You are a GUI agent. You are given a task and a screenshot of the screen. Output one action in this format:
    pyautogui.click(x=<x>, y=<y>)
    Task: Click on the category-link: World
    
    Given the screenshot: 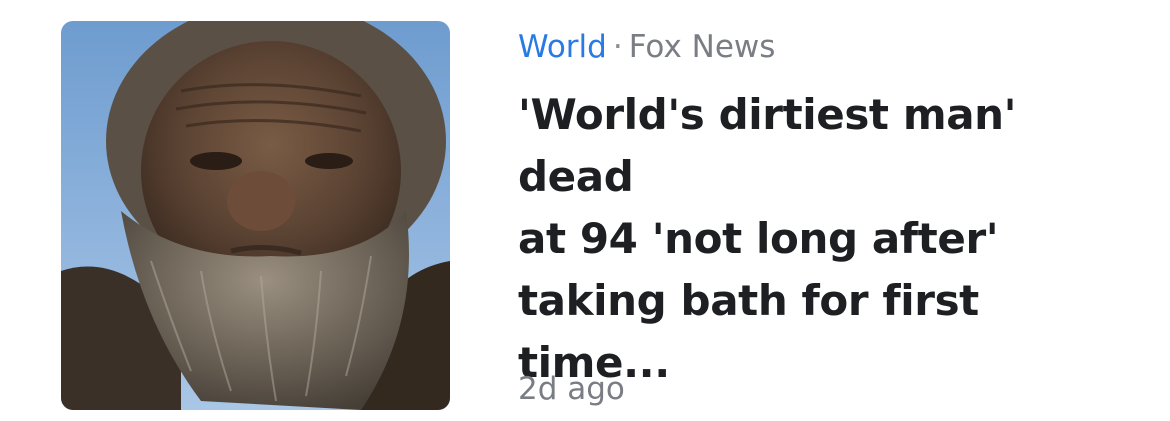 What is the action you would take?
    pyautogui.click(x=562, y=47)
    